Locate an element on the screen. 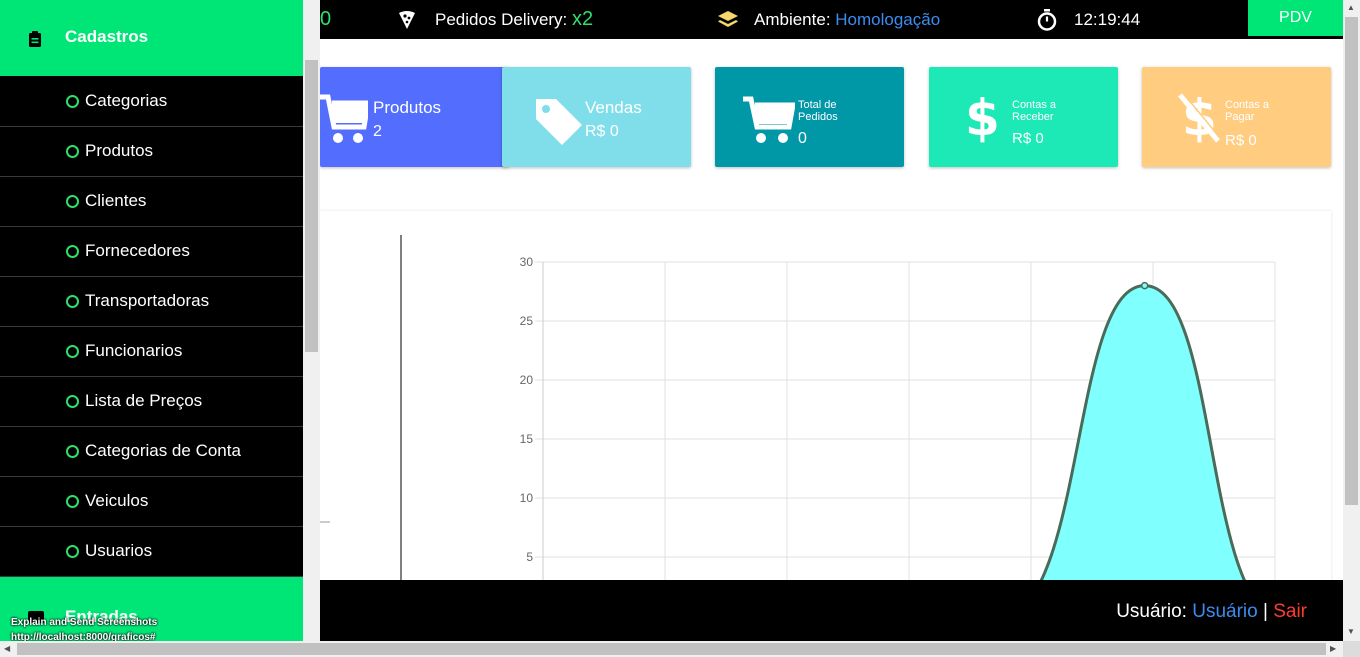  sidebar-item-label: Lista de Preços is located at coordinates (144, 400).